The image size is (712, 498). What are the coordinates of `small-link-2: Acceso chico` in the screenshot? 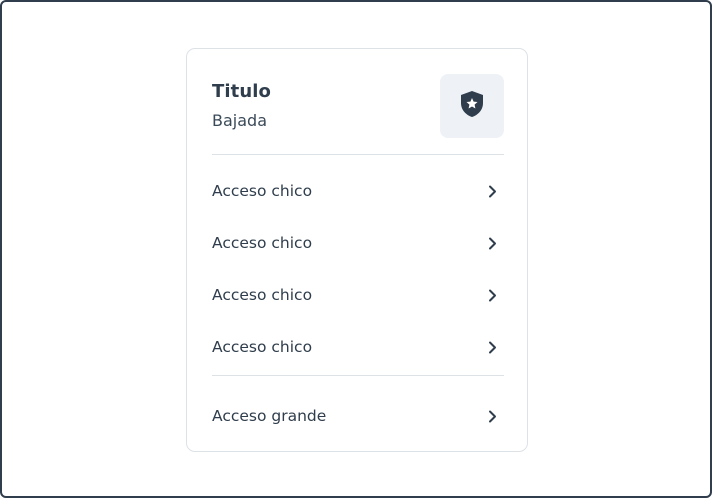 It's located at (358, 243).